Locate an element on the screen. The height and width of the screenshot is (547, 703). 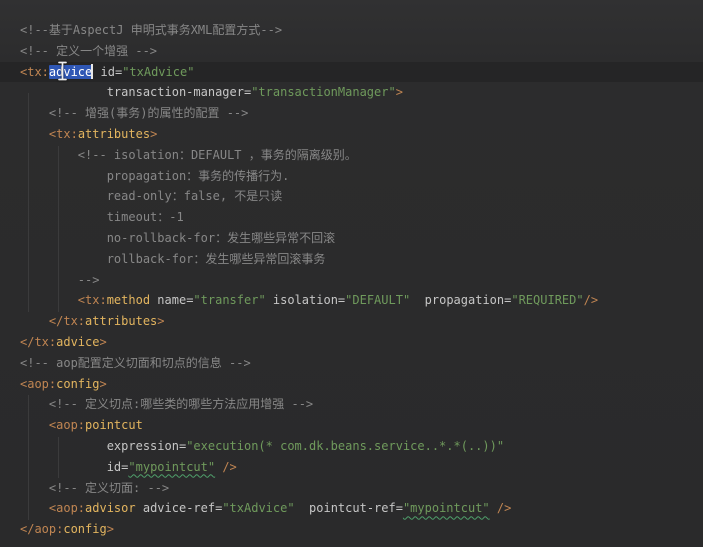
ibeam-cursor-icon is located at coordinates (62, 71).